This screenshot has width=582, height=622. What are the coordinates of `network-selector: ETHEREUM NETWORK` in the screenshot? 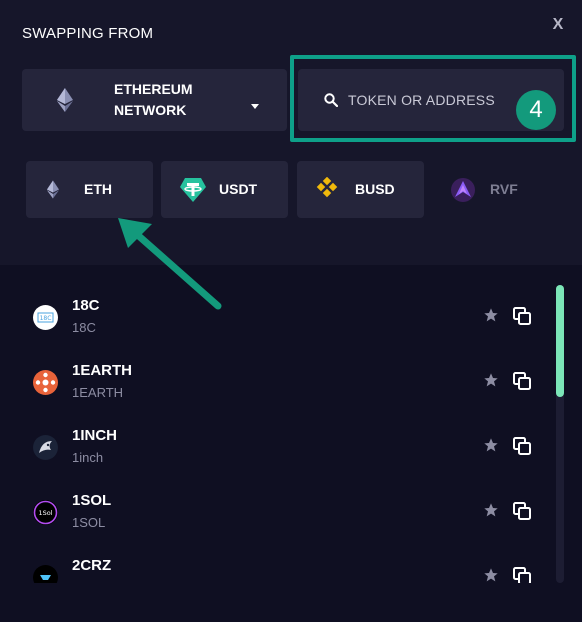 It's located at (154, 100).